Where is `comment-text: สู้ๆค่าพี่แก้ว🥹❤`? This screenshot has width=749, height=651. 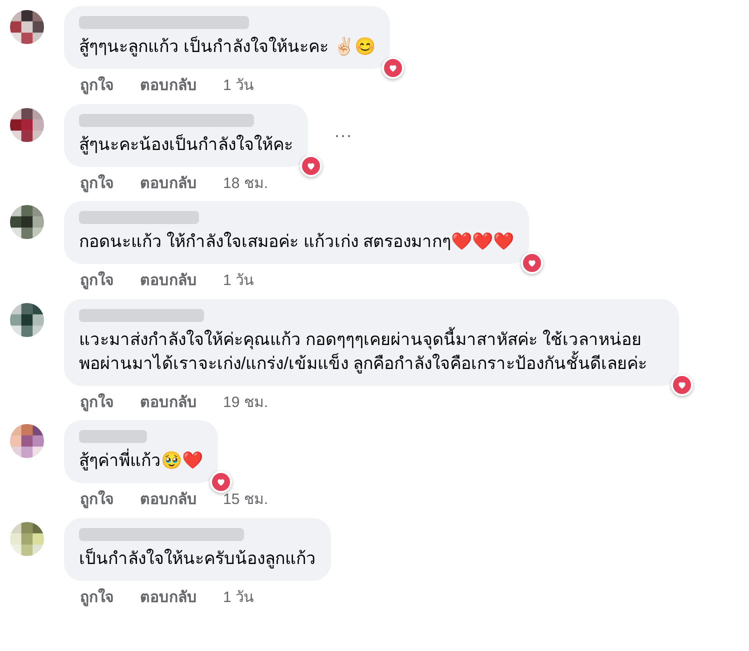 comment-text: สู้ๆค่าพี่แก้ว🥹❤ is located at coordinates (141, 461).